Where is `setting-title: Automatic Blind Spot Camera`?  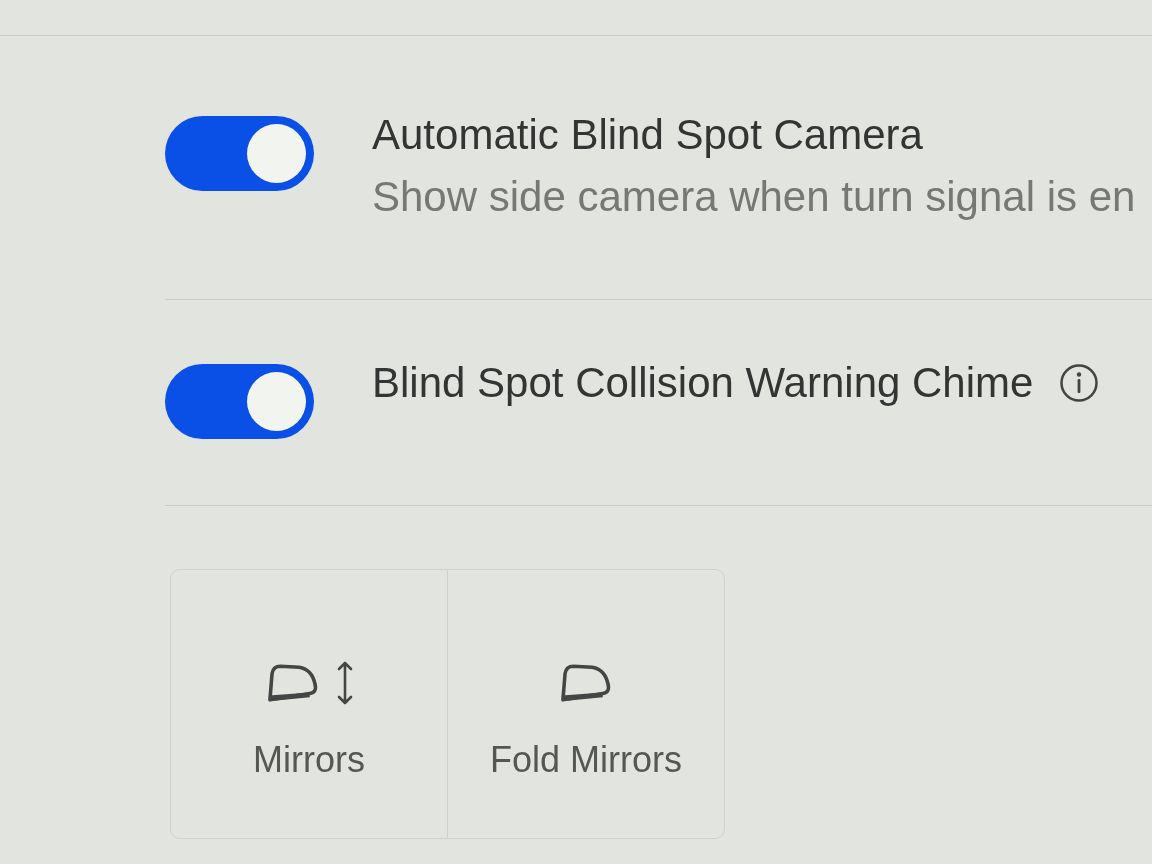
setting-title: Automatic Blind Spot Camera is located at coordinates (647, 135).